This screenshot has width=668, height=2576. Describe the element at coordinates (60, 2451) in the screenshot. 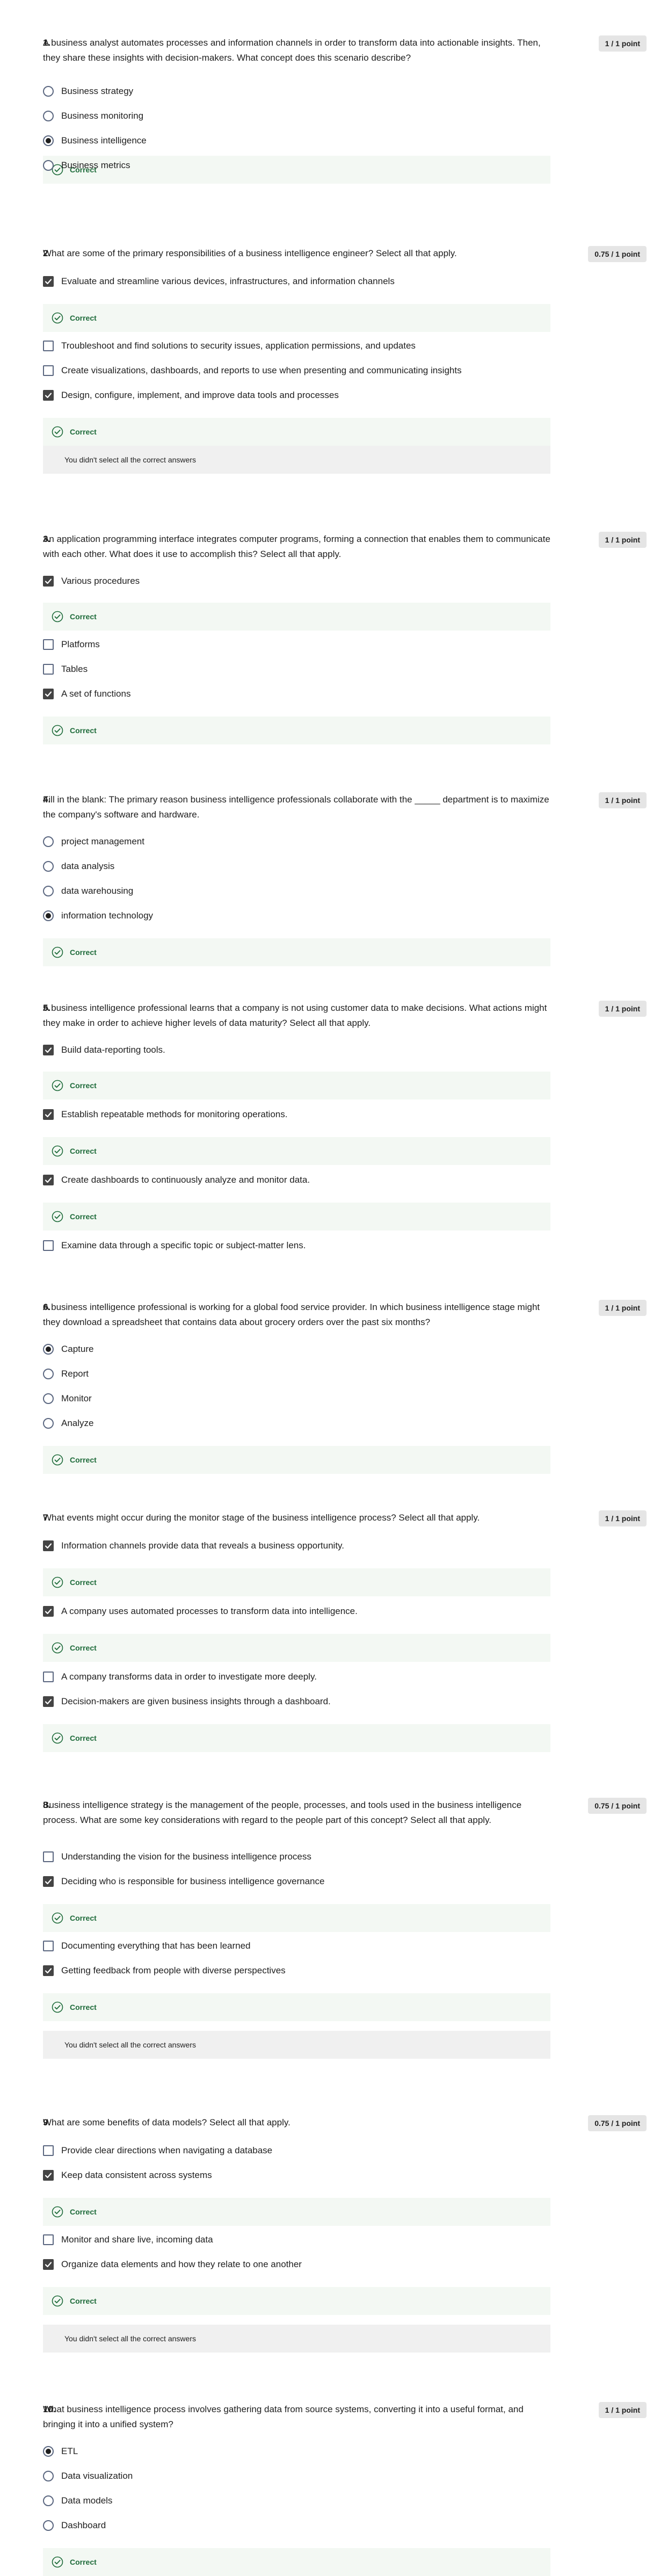

I see `radio-option: ETL` at that location.